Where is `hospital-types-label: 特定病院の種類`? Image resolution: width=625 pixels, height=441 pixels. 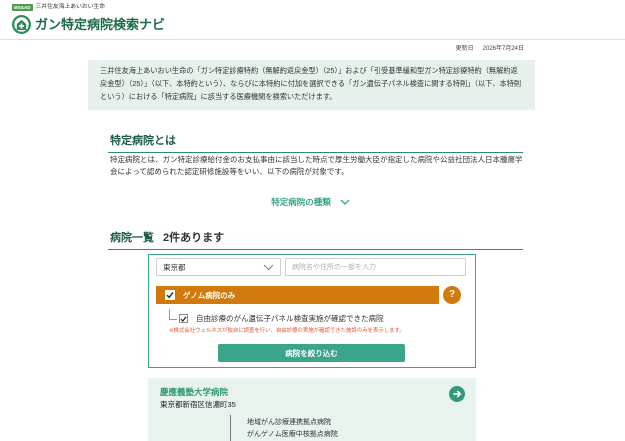 hospital-types-label: 特定病院の種類 is located at coordinates (301, 202).